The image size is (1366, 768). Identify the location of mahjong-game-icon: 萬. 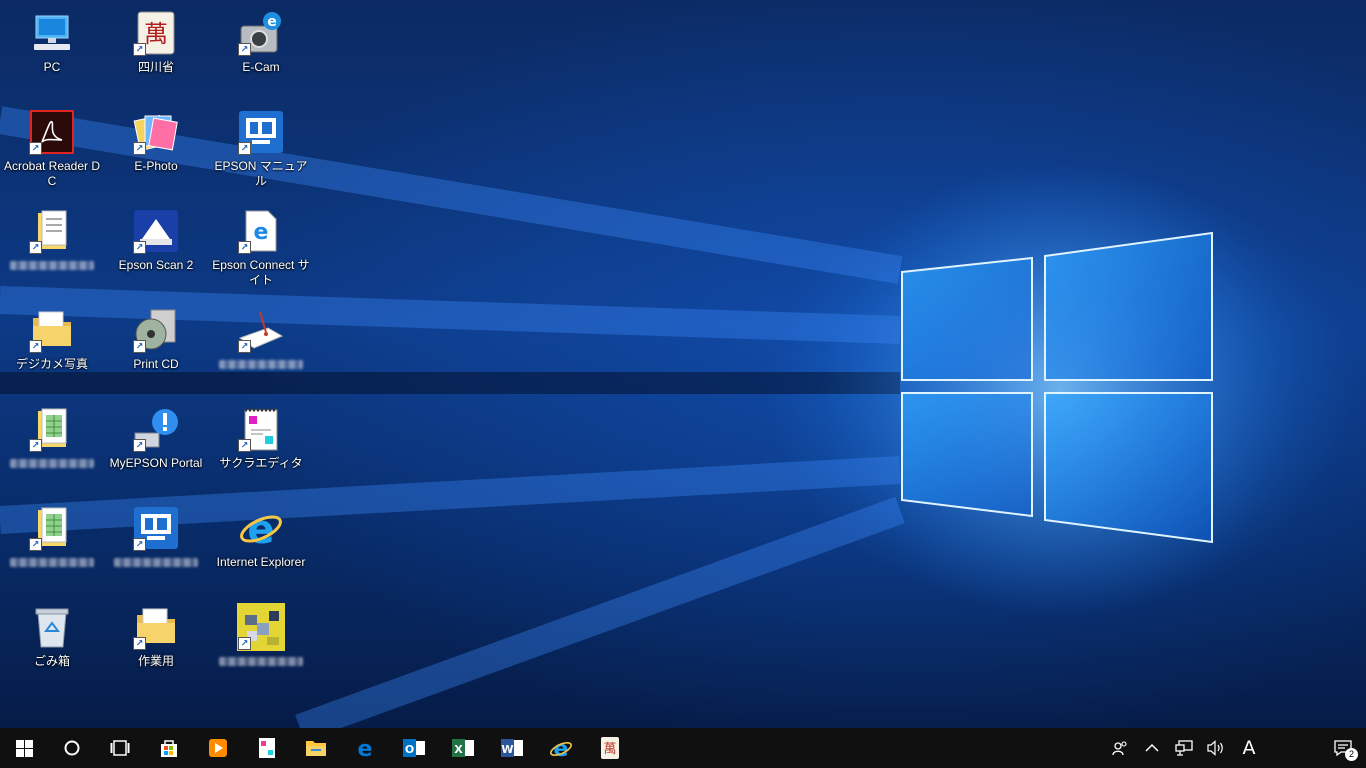
(610, 748).